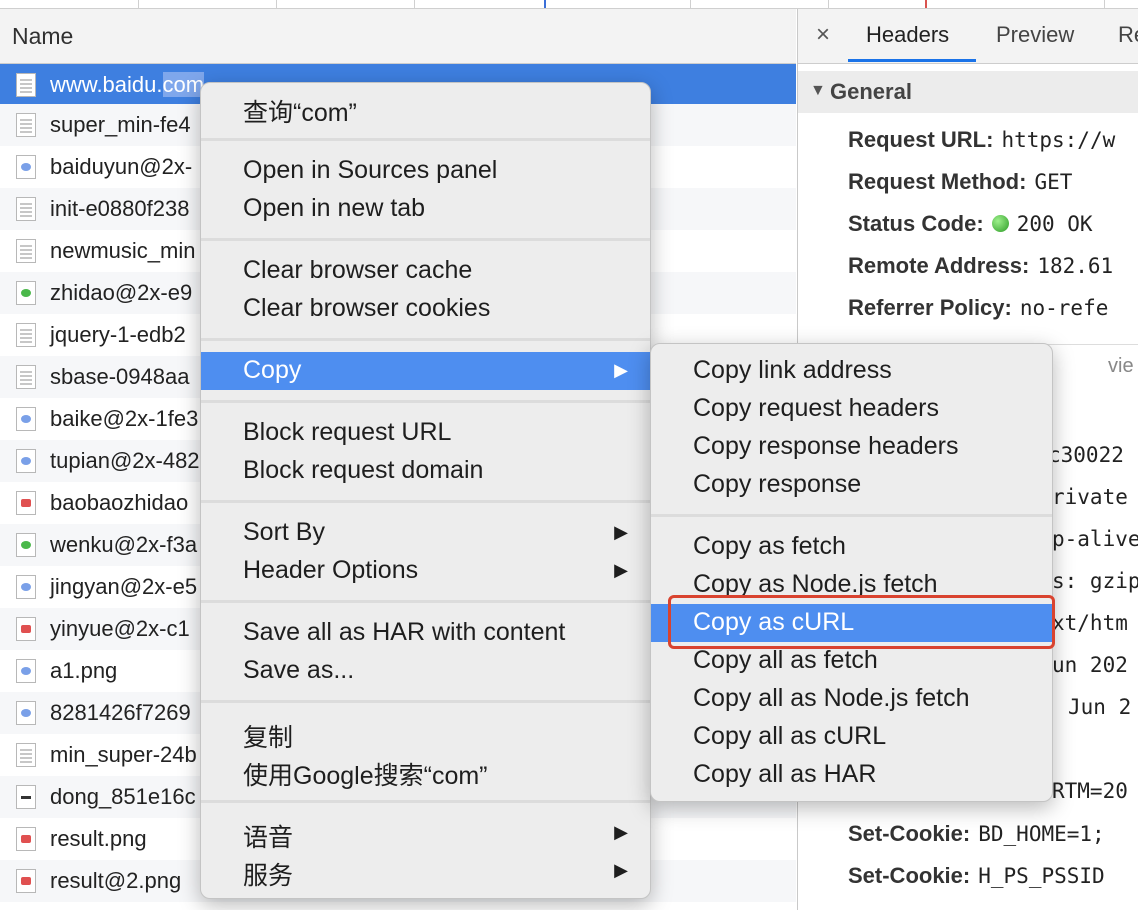 The width and height of the screenshot is (1138, 910). Describe the element at coordinates (425, 533) in the screenshot. I see `menu-item-sort-by: Sort By ▶` at that location.